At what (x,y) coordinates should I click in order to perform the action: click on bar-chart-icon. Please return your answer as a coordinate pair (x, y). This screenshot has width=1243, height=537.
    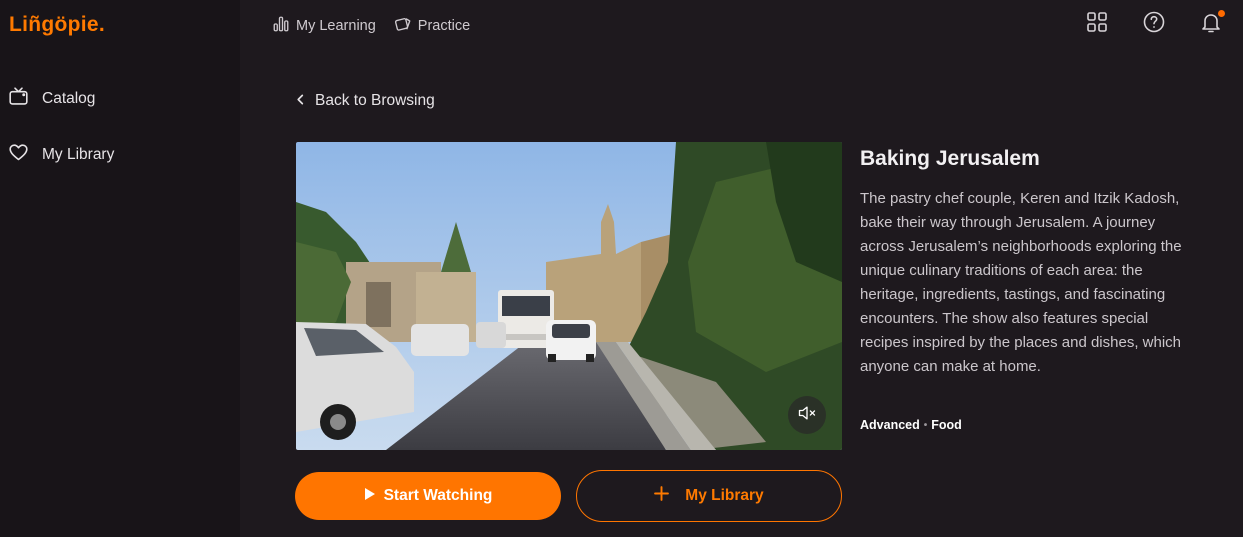
    Looking at the image, I should click on (281, 26).